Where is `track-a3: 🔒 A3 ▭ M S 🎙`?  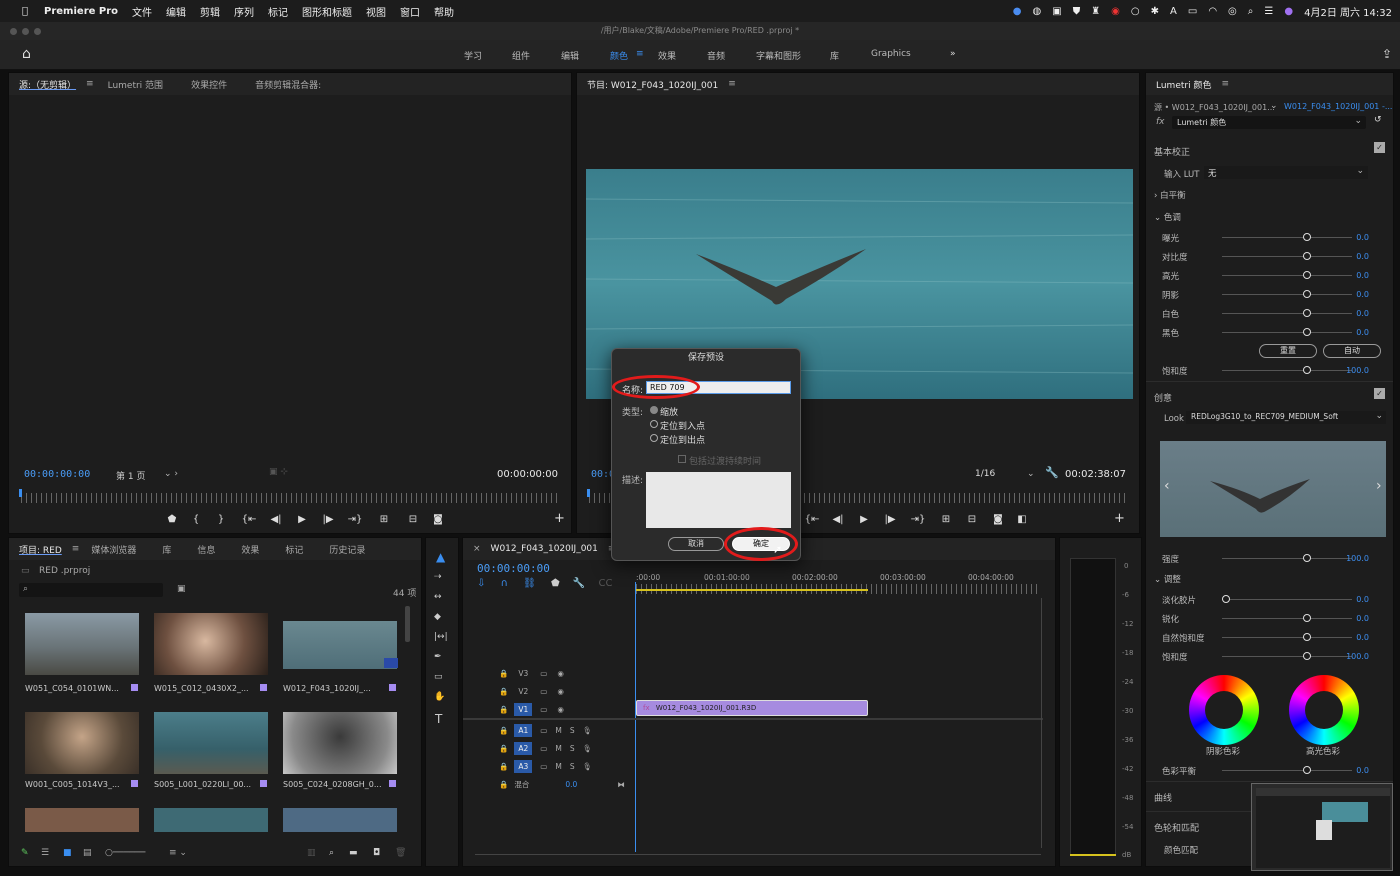 track-a3: 🔒 A3 ▭ M S 🎙 is located at coordinates (548, 766).